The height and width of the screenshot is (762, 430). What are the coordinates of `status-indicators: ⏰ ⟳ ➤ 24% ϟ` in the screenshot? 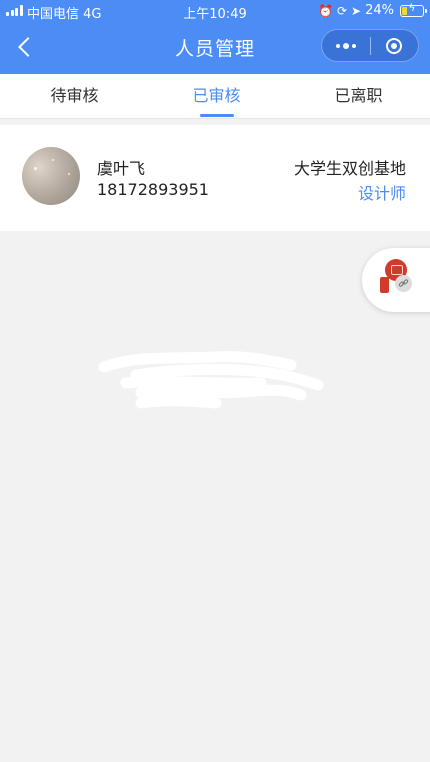 It's located at (372, 10).